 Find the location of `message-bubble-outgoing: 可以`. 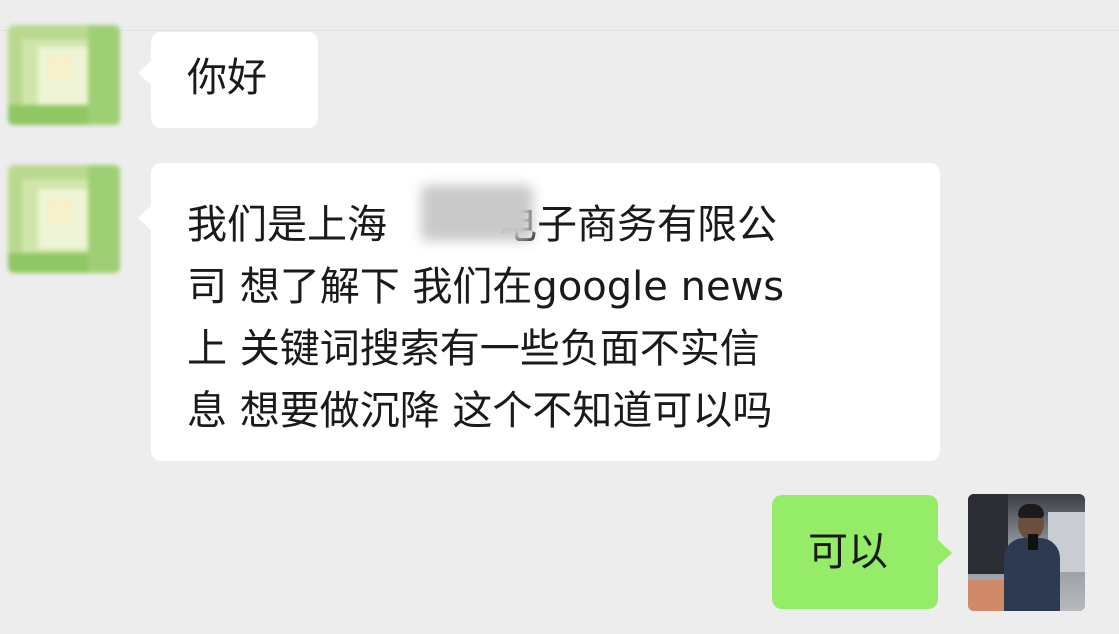

message-bubble-outgoing: 可以 is located at coordinates (855, 552).